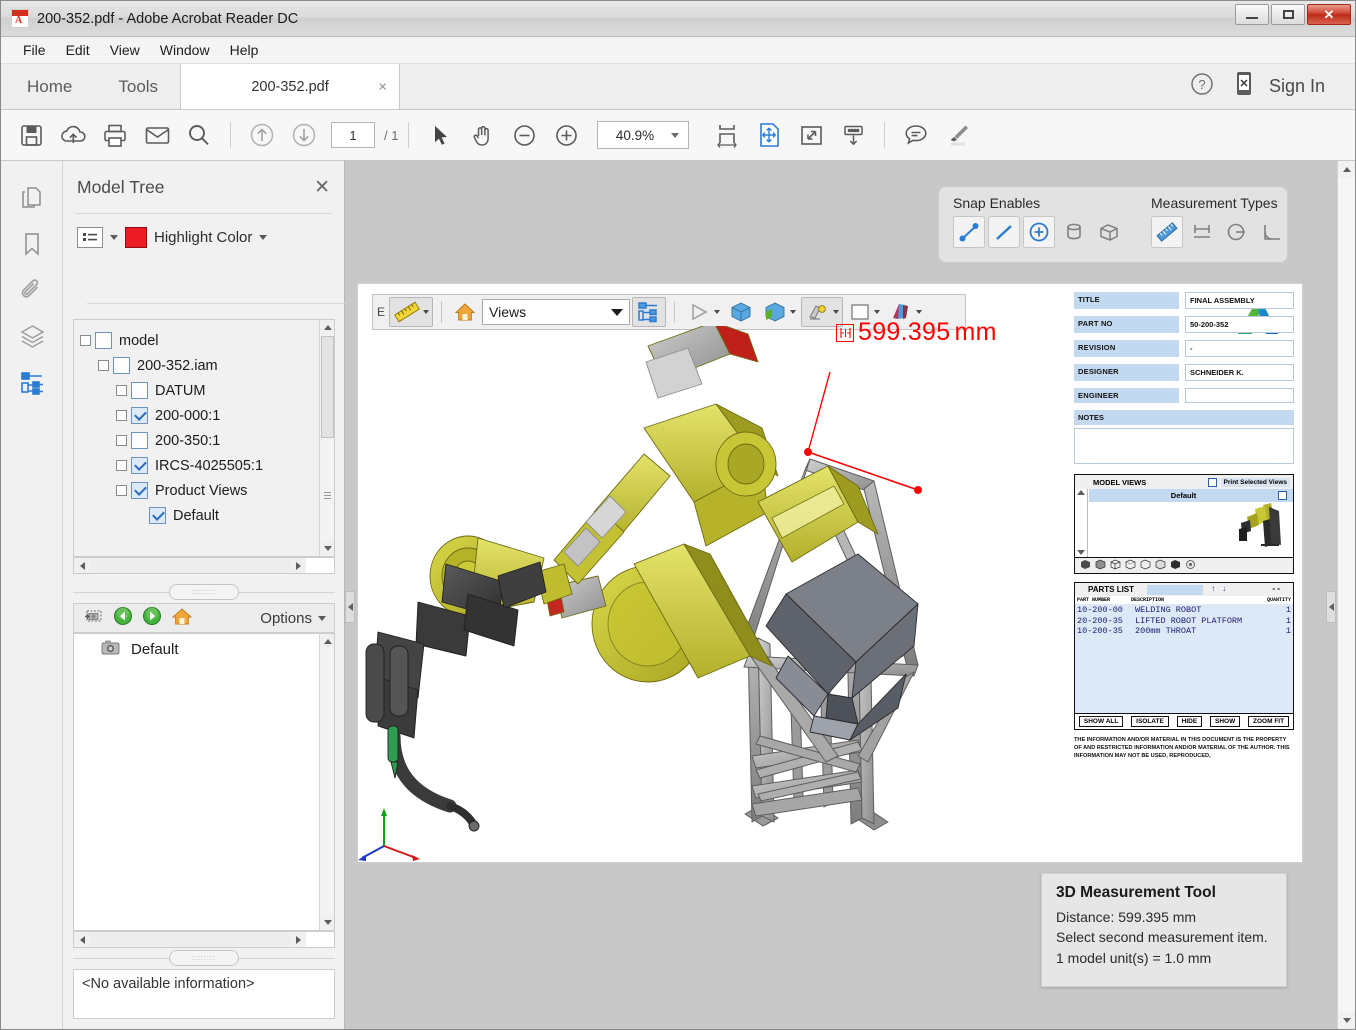  Describe the element at coordinates (556, 312) in the screenshot. I see `views-dropdown: Views` at that location.